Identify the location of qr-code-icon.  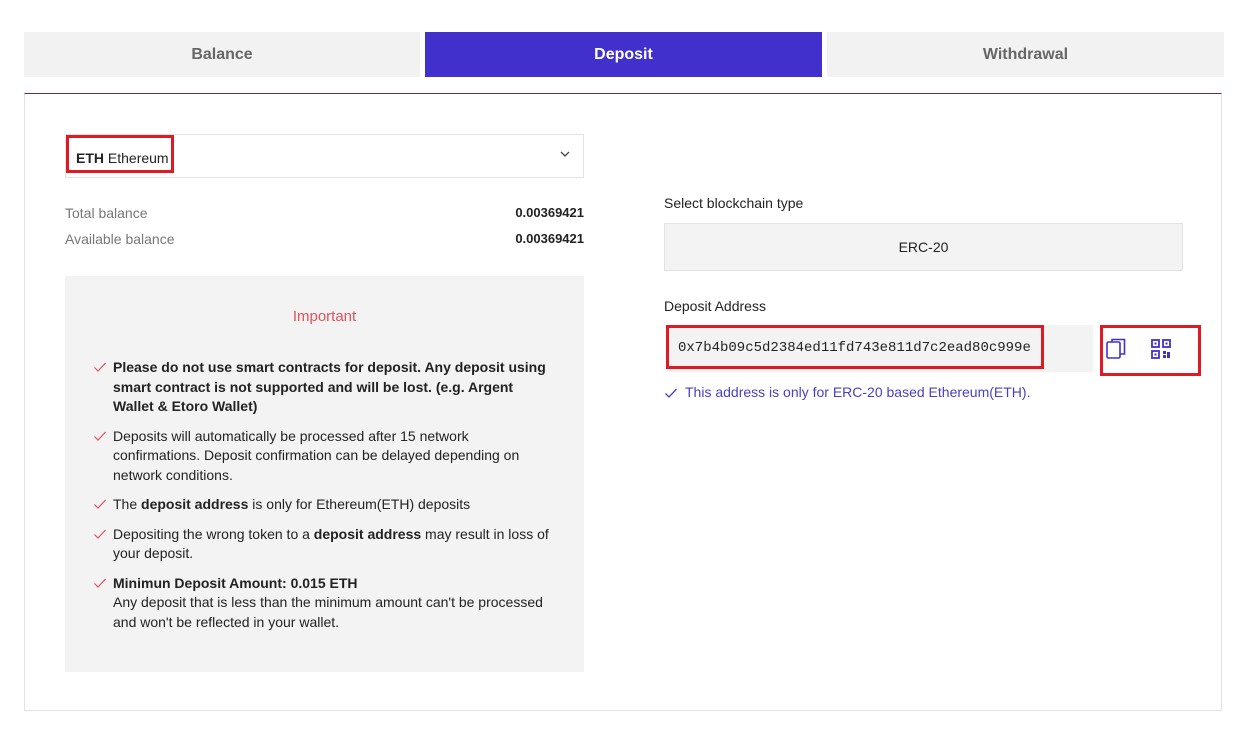
(1161, 349).